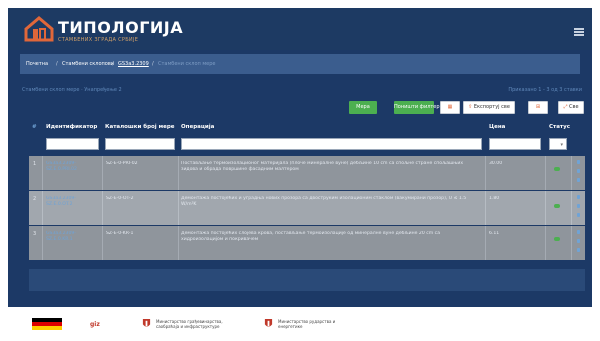 The width and height of the screenshot is (600, 341). Describe the element at coordinates (73, 174) in the screenshot. I see `identifier-cell: GS3a3.2309-SZ.E.0.PRI.02` at that location.